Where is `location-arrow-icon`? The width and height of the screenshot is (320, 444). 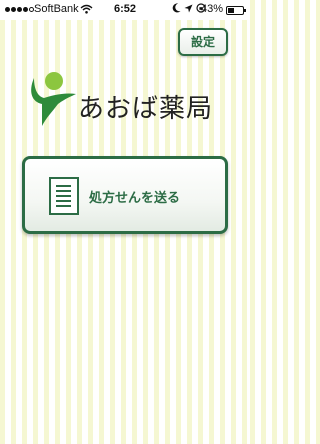 location-arrow-icon is located at coordinates (188, 10).